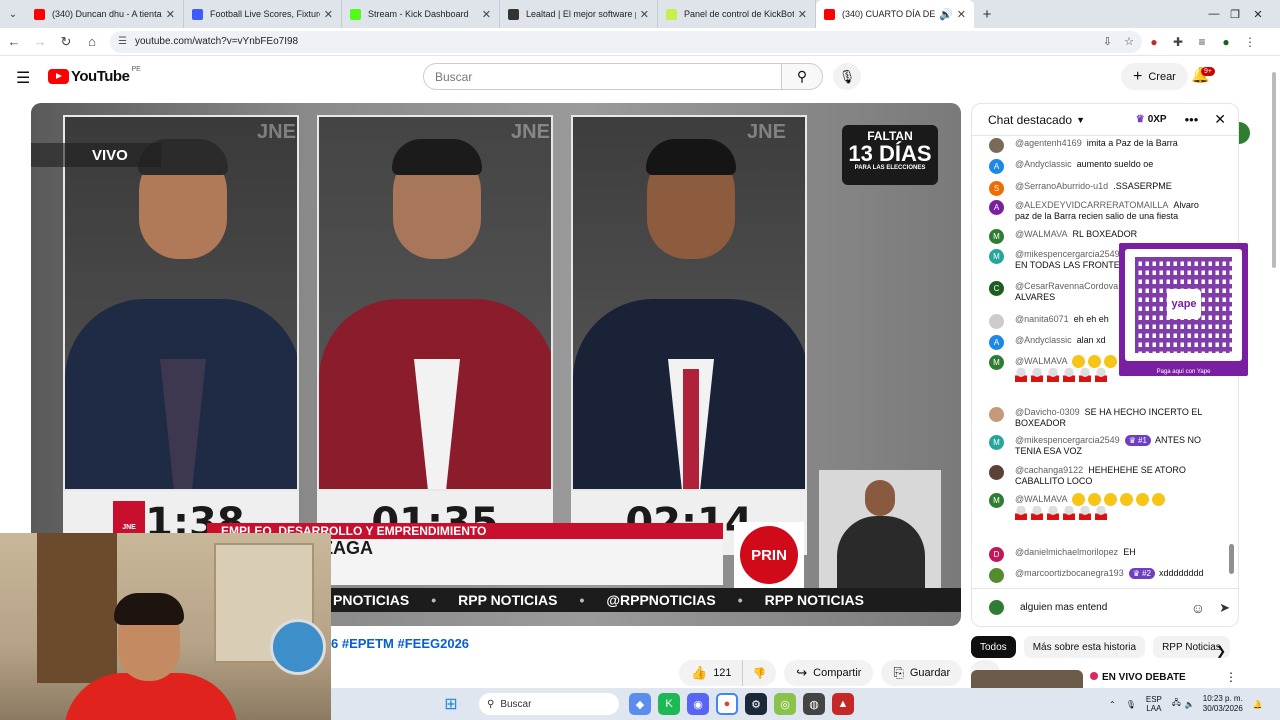  I want to click on related-more-icon: ⋮, so click(1231, 677).